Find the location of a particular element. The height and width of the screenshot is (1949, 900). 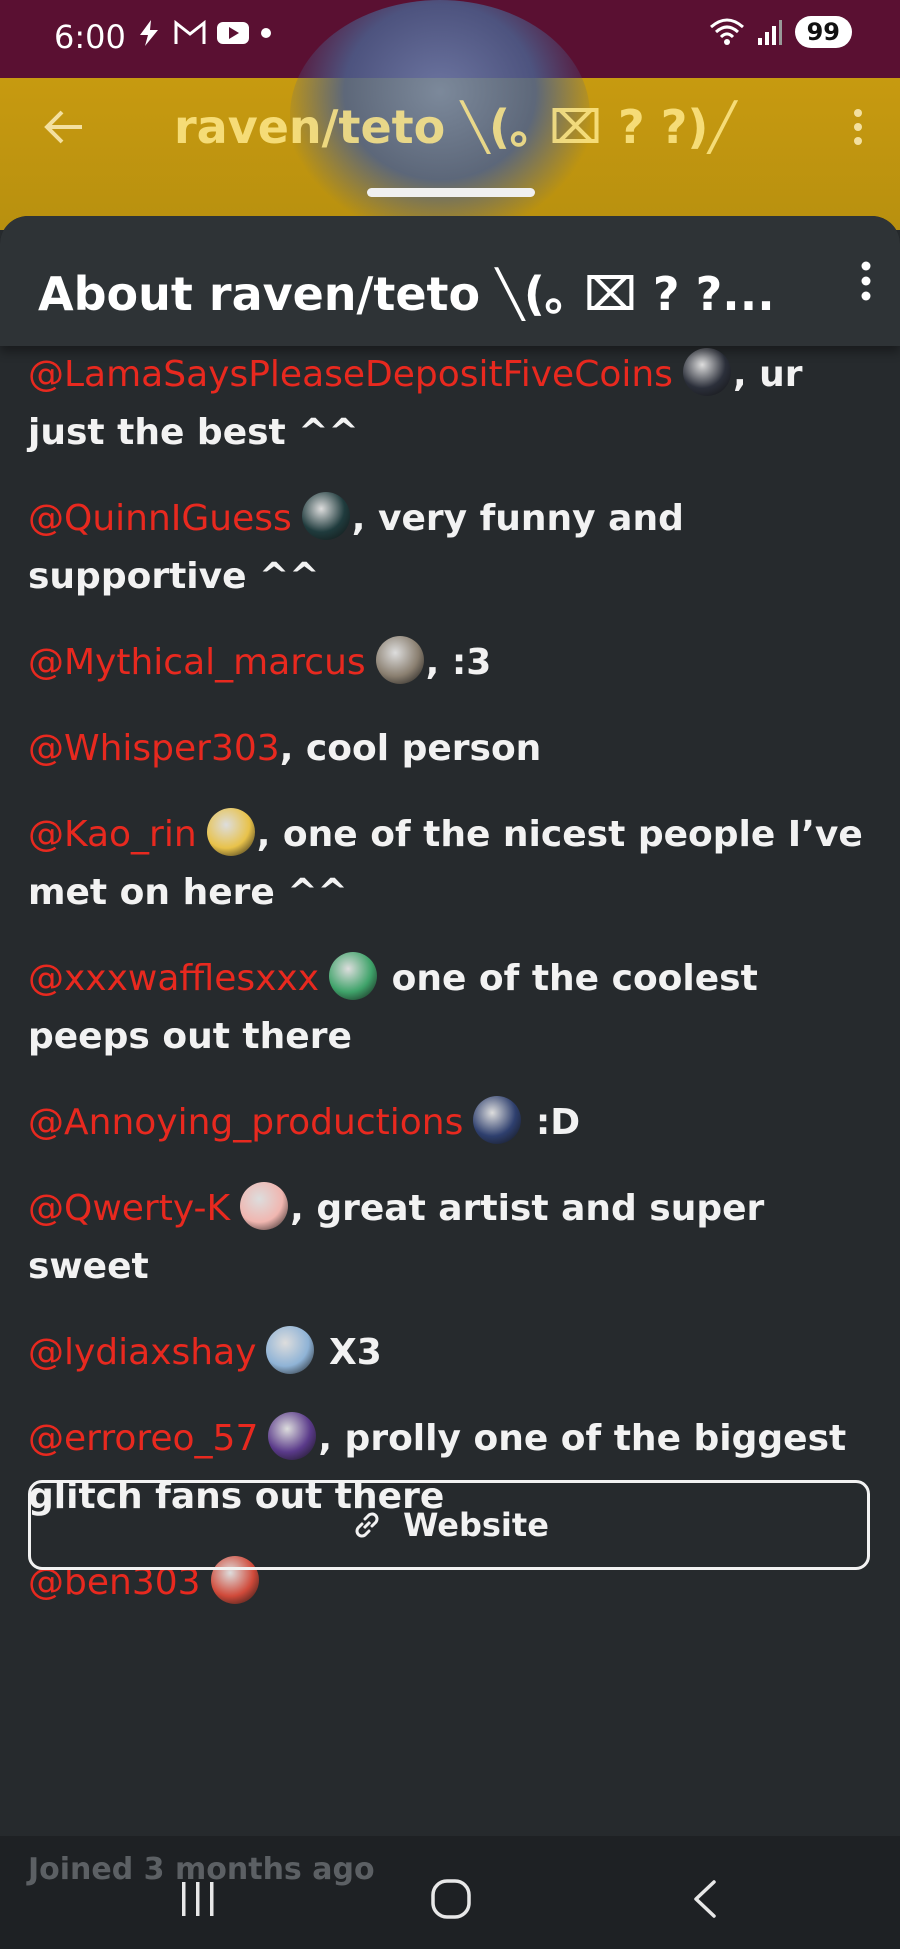

dot-icon is located at coordinates (266, 33).